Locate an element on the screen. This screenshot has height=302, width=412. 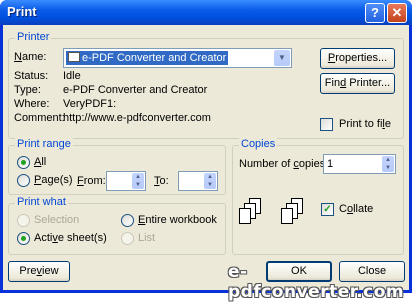
from-input: ▲ ▼ is located at coordinates (126, 181).